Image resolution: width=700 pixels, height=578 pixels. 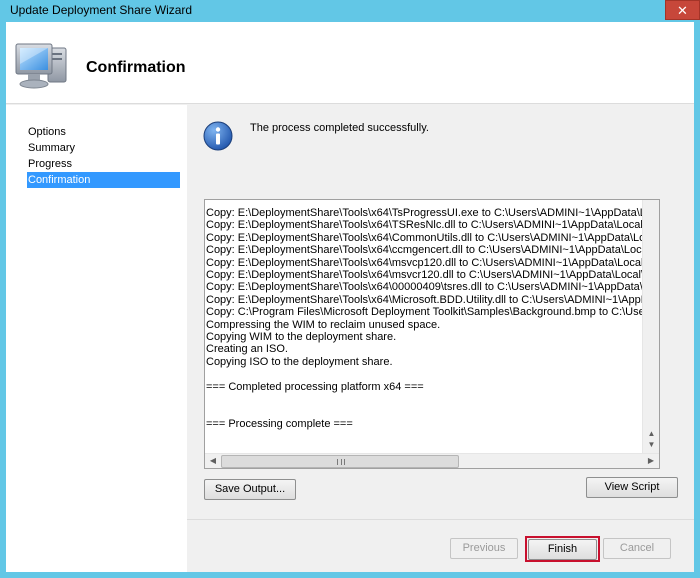 I want to click on close-button: ✕, so click(x=682, y=10).